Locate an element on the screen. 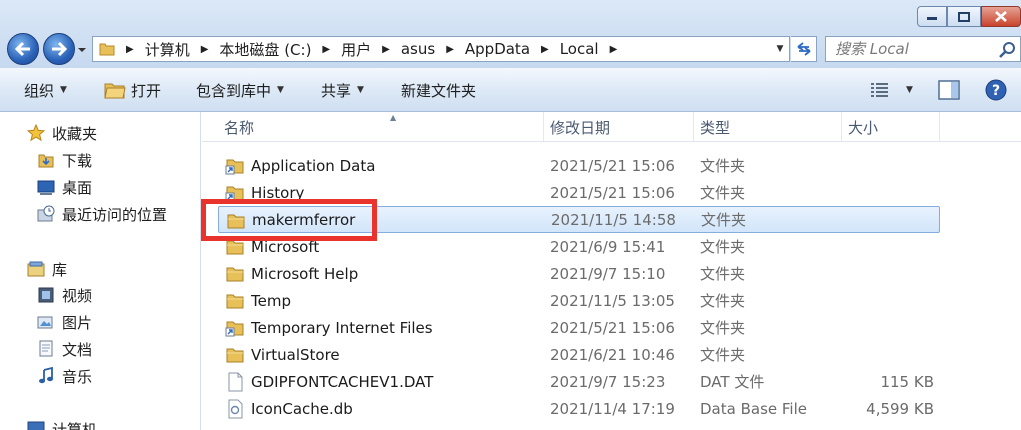 Image resolution: width=1021 pixels, height=430 pixels. breadcrumb-local: Local is located at coordinates (579, 49).